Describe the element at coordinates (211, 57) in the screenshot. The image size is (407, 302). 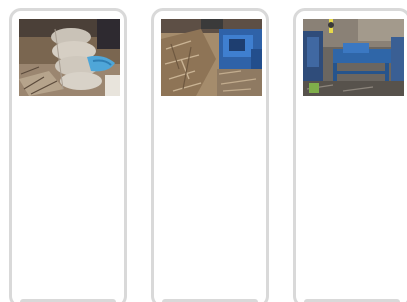
I see `photo-wood-shavings-machine-icon` at that location.